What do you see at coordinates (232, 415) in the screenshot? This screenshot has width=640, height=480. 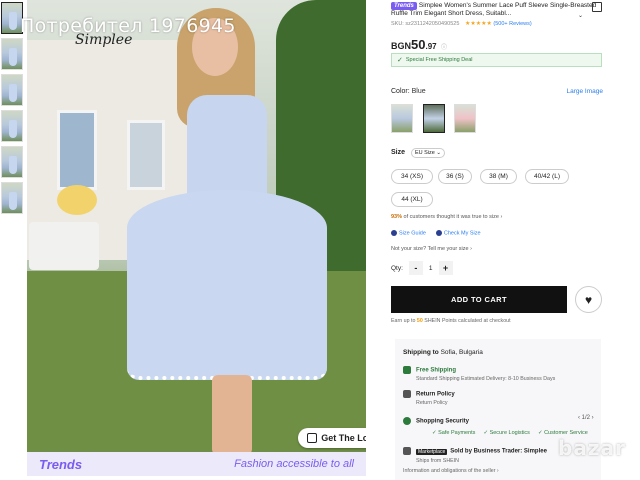 I see `model-legs` at bounding box center [232, 415].